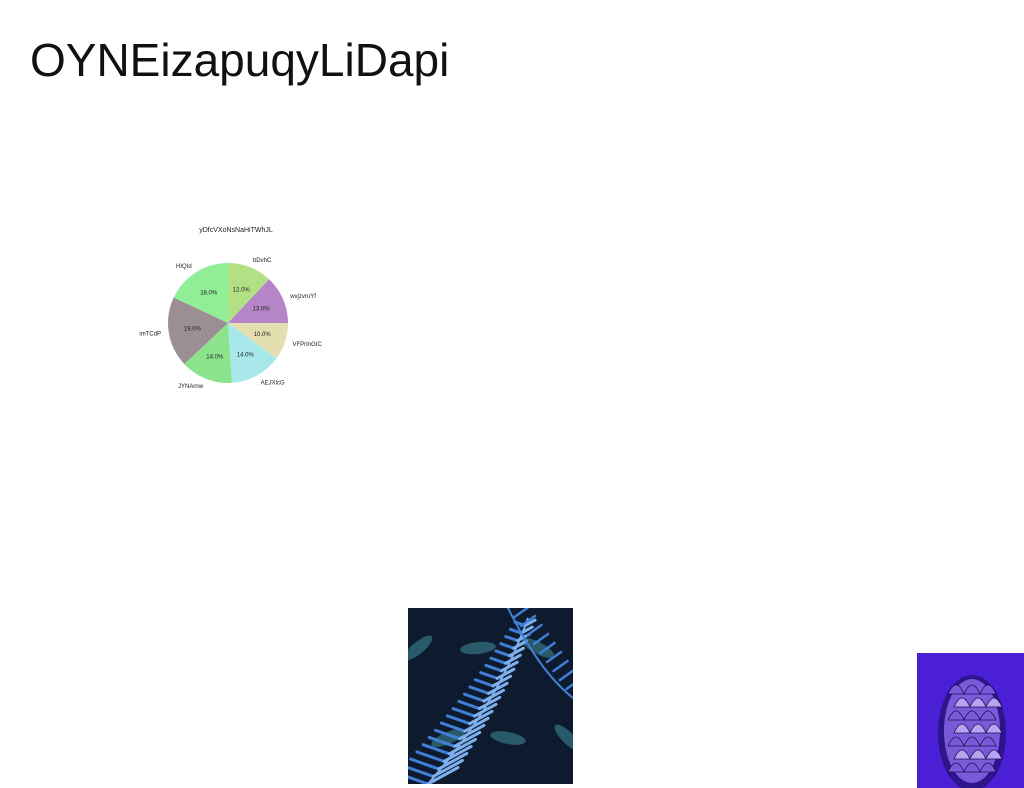 Image resolution: width=1024 pixels, height=788 pixels. I want to click on pie-category-label: bDvhC, so click(262, 261).